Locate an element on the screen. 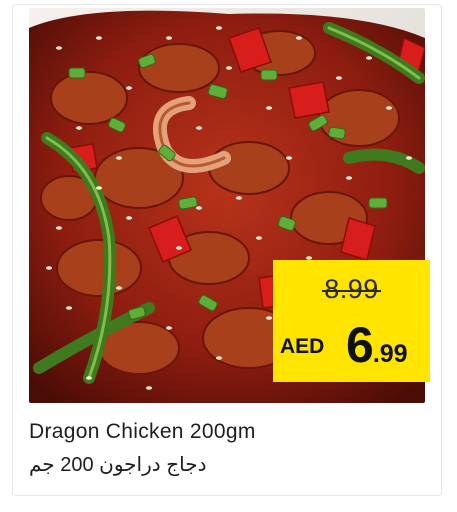  new-price-decimal: .99 is located at coordinates (390, 354).